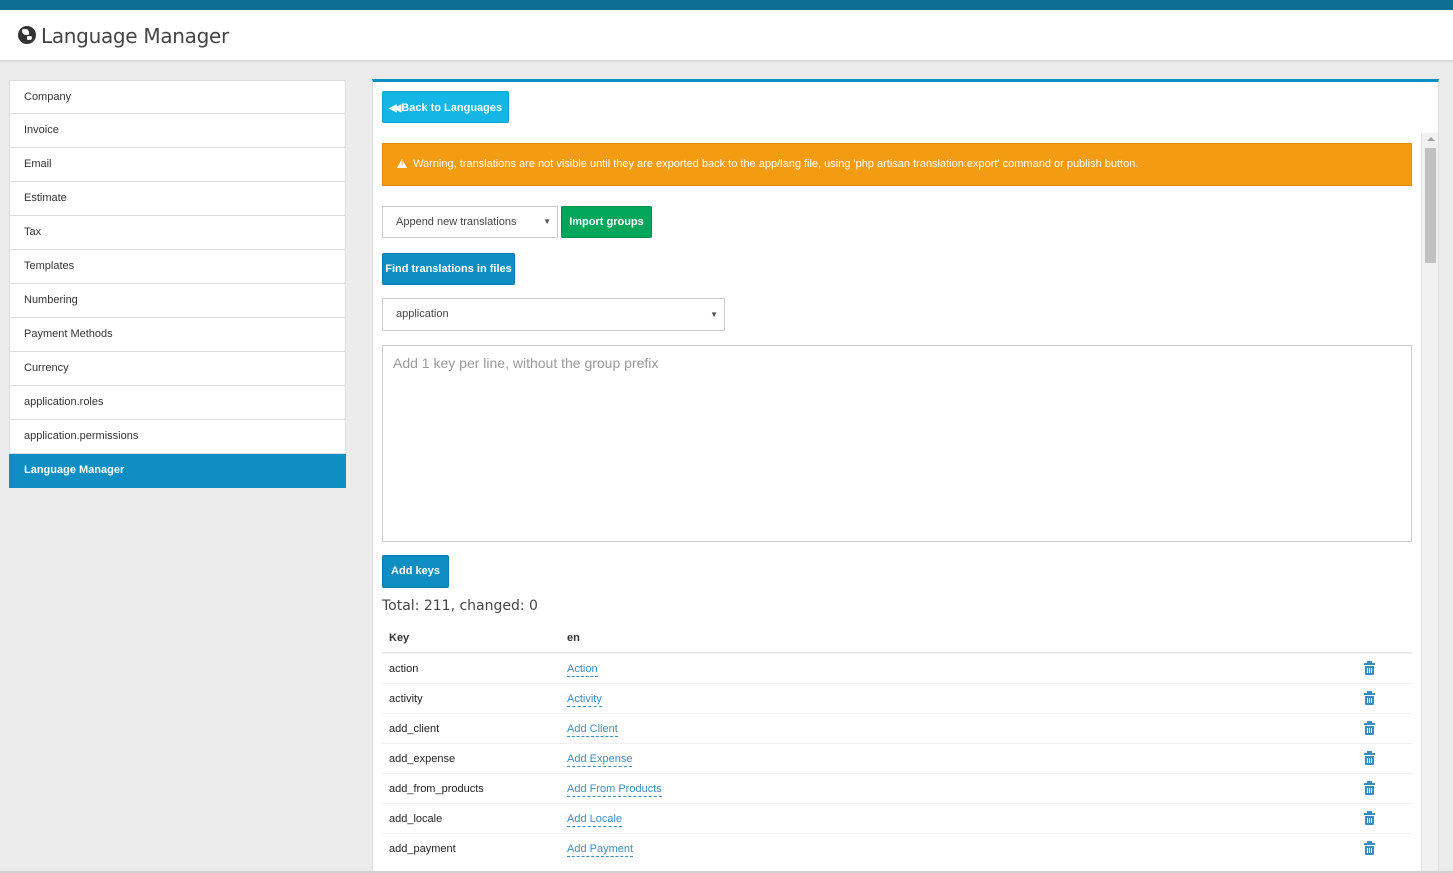 This screenshot has width=1453, height=873. Describe the element at coordinates (422, 849) in the screenshot. I see `translation-key: add_payment` at that location.